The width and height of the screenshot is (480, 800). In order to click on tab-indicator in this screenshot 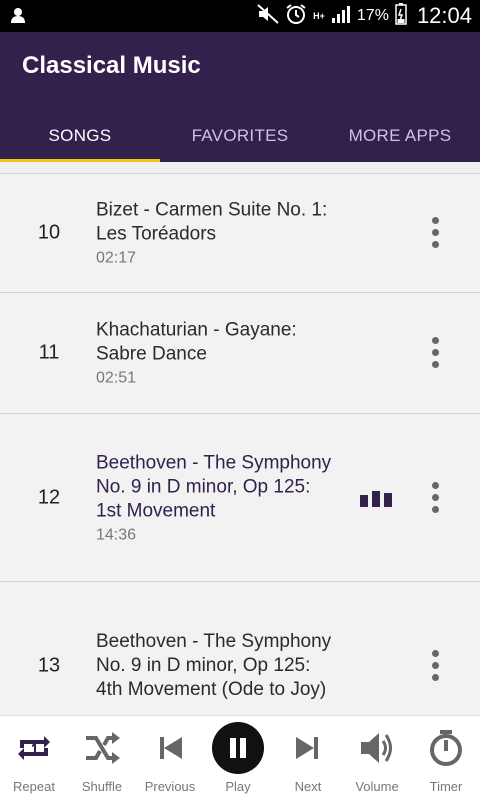, I will do `click(80, 160)`.